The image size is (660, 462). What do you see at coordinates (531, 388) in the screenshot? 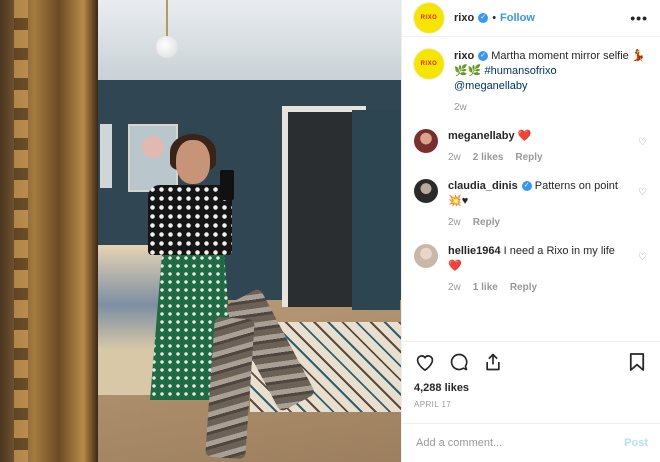
I see `likes-count: 4,288 likes` at bounding box center [531, 388].